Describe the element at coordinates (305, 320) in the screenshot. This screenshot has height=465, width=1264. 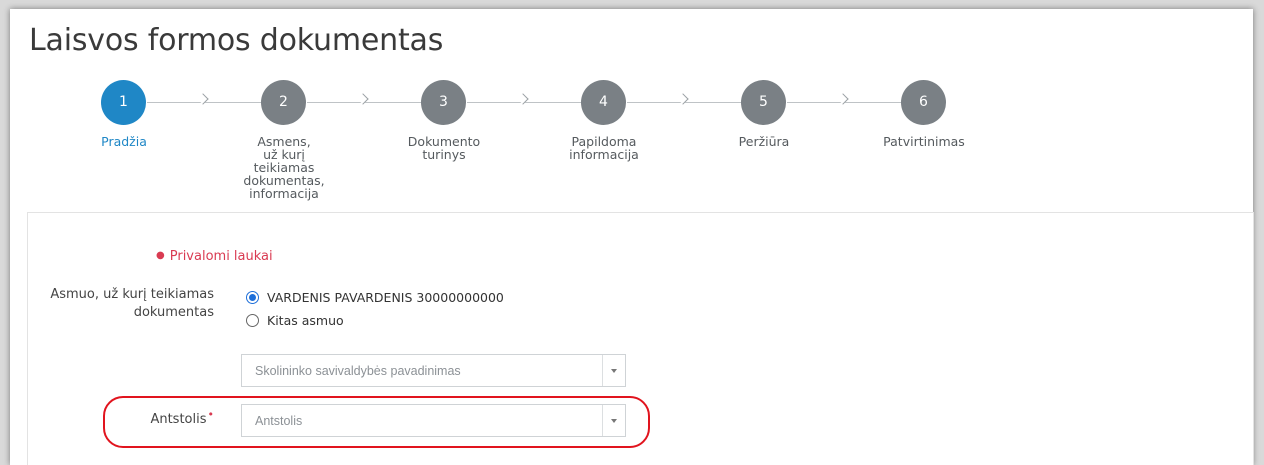
I see `radio-option-other-label: Kitas asmuo` at that location.